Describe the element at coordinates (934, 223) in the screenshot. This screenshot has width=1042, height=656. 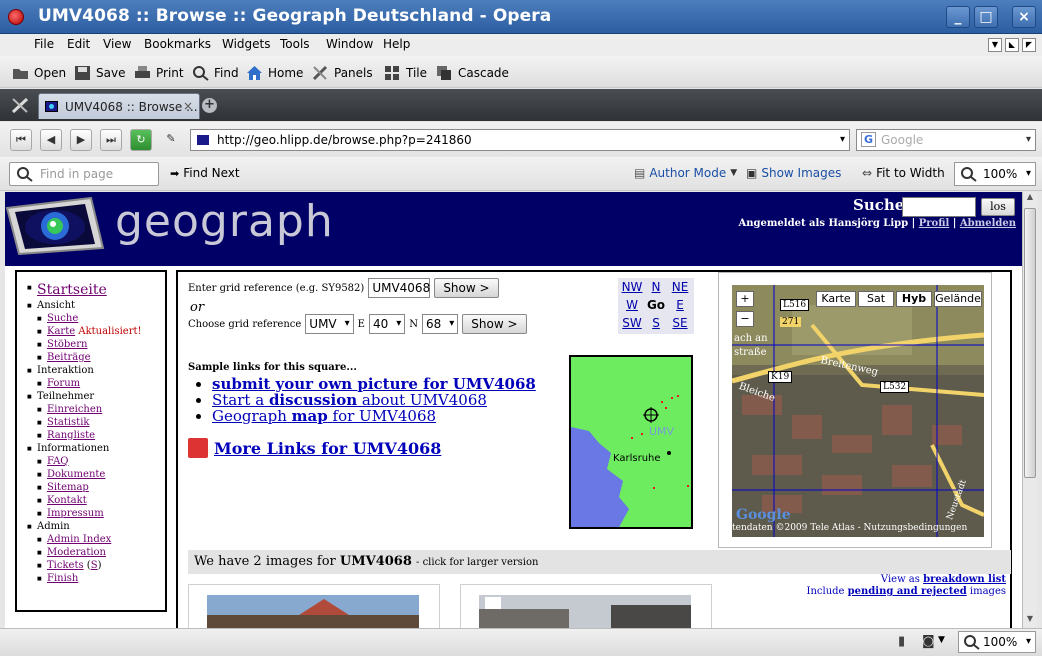
I see `profile-link: Profil` at that location.